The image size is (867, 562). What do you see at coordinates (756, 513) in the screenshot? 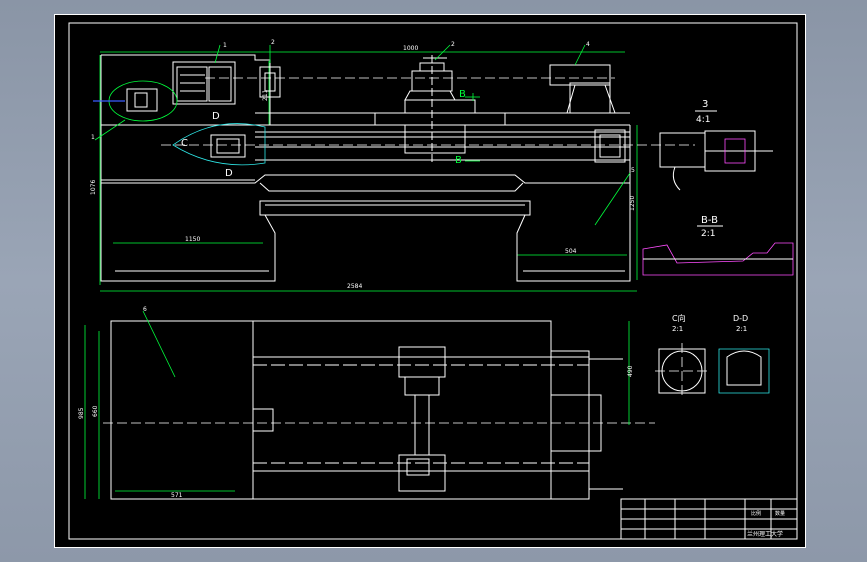
I see `title-block-scale-label: 比例` at bounding box center [756, 513].